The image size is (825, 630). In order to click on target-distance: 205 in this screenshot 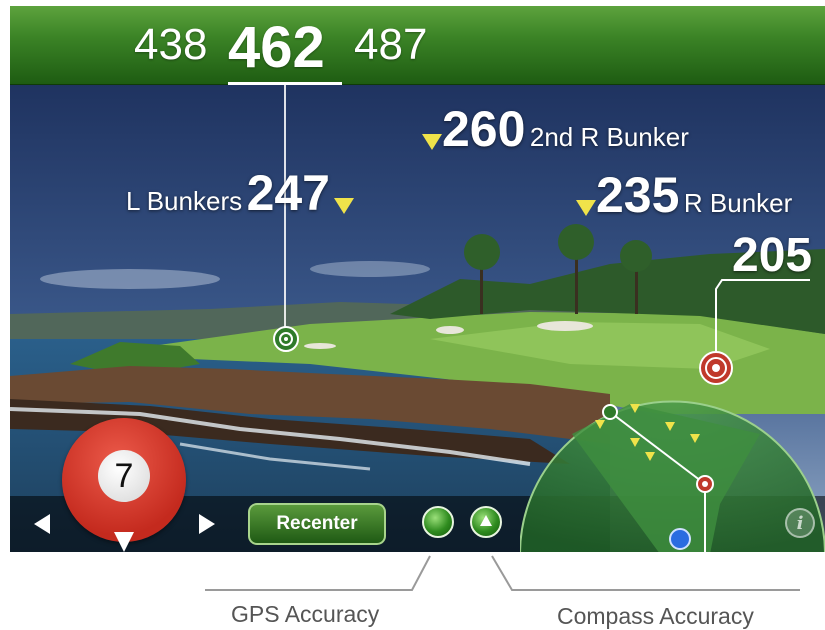, I will do `click(772, 255)`.